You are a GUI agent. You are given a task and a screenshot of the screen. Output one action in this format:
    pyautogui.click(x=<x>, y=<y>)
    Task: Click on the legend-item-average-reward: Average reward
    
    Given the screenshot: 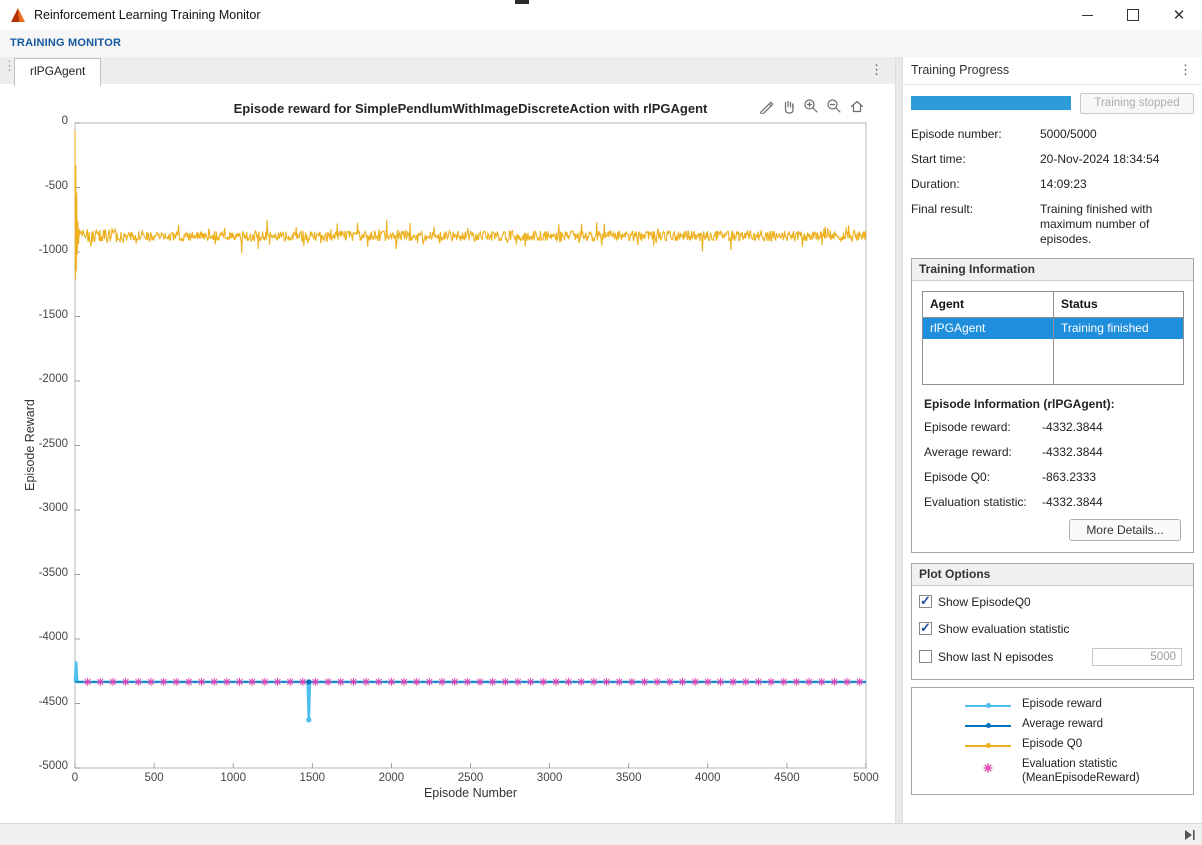 What is the action you would take?
    pyautogui.click(x=1052, y=727)
    